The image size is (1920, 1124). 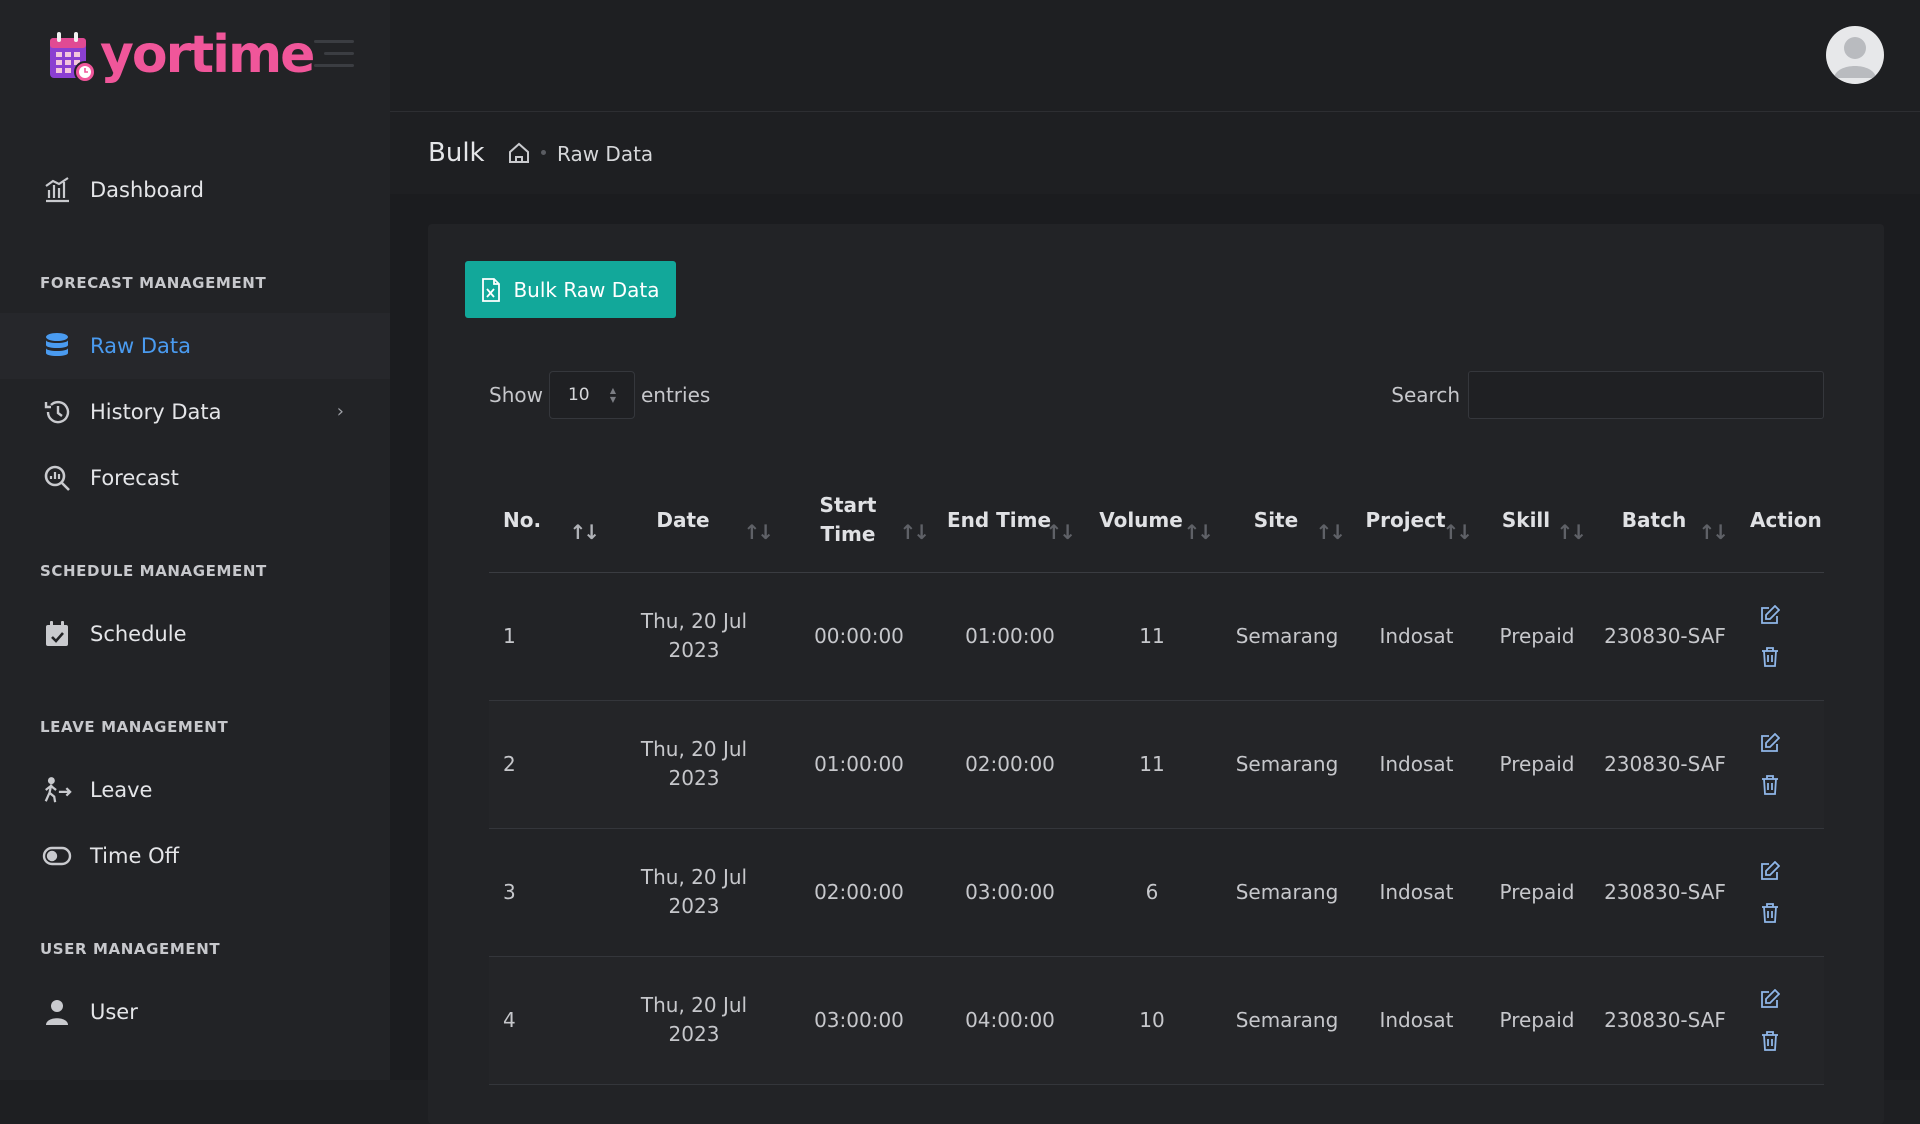 I want to click on sidebar-item-label: User, so click(x=114, y=1012).